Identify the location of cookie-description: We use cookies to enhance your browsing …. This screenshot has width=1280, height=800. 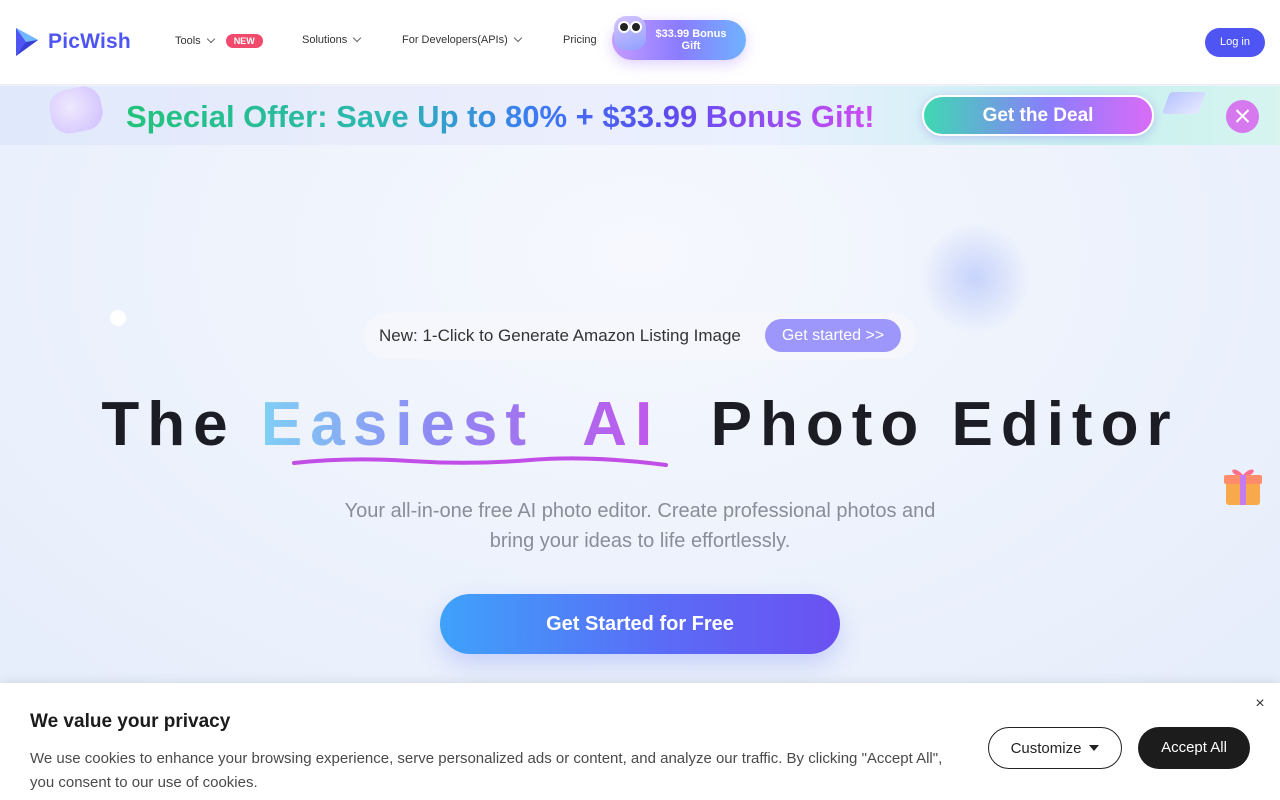
(486, 770).